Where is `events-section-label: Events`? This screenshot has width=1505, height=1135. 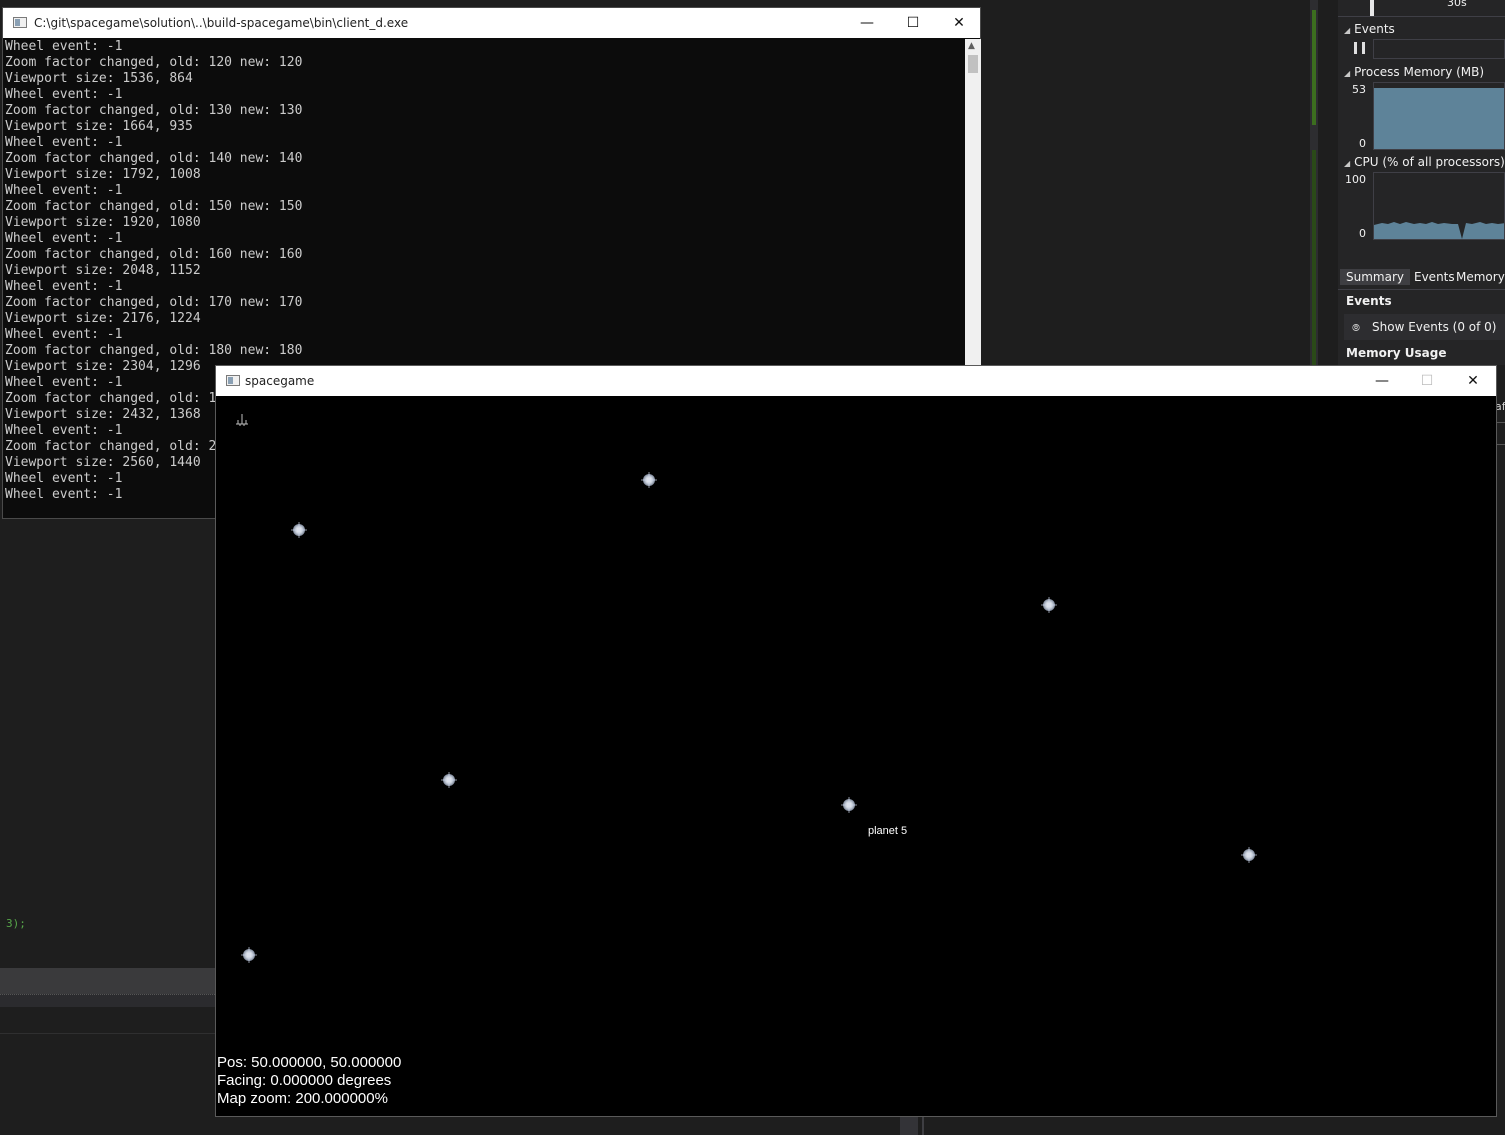 events-section-label: Events is located at coordinates (1374, 29).